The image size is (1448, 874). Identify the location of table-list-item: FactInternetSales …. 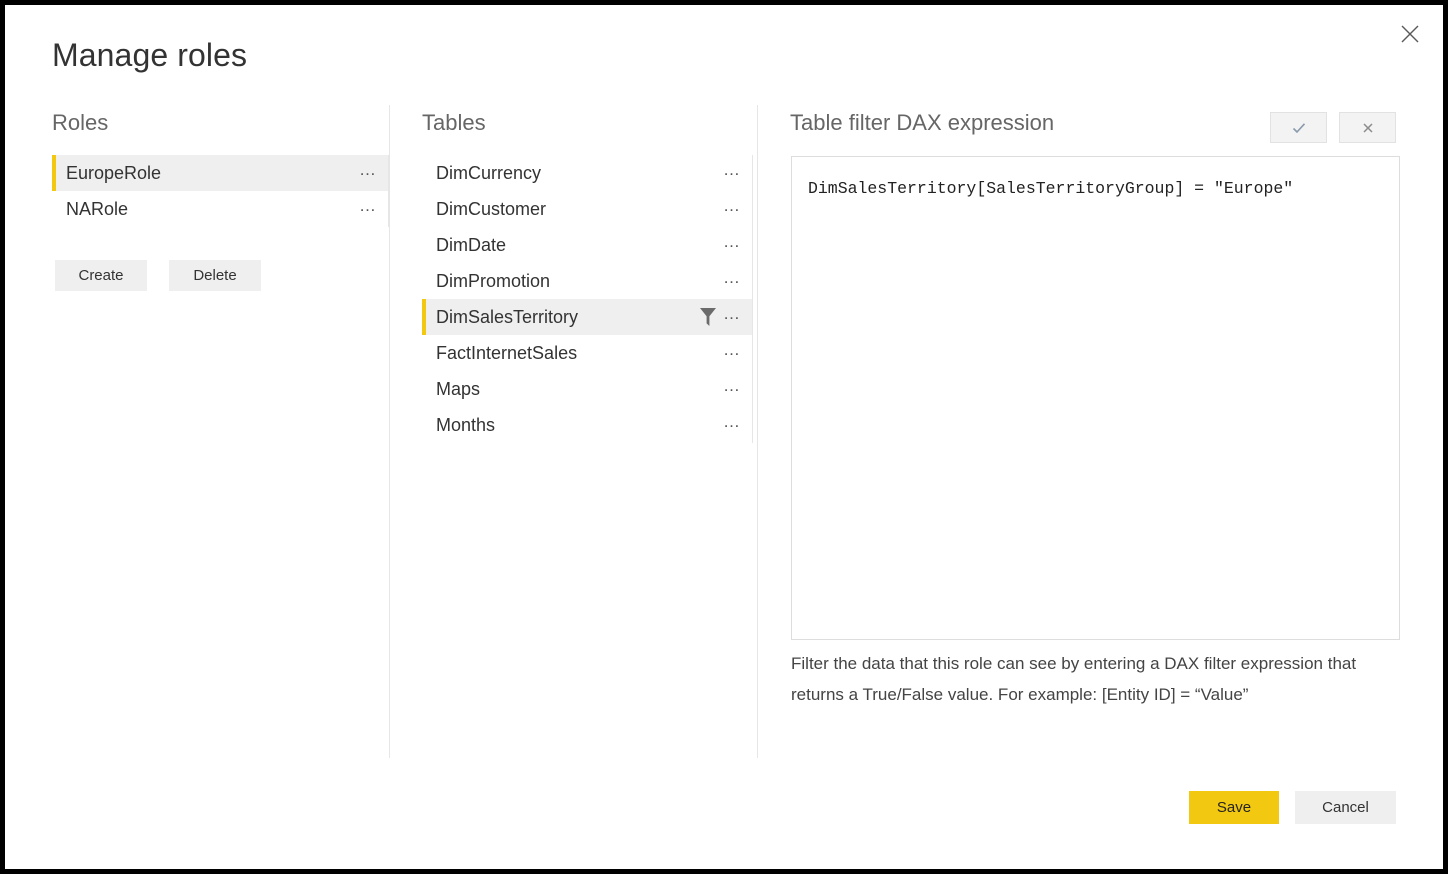
(587, 353).